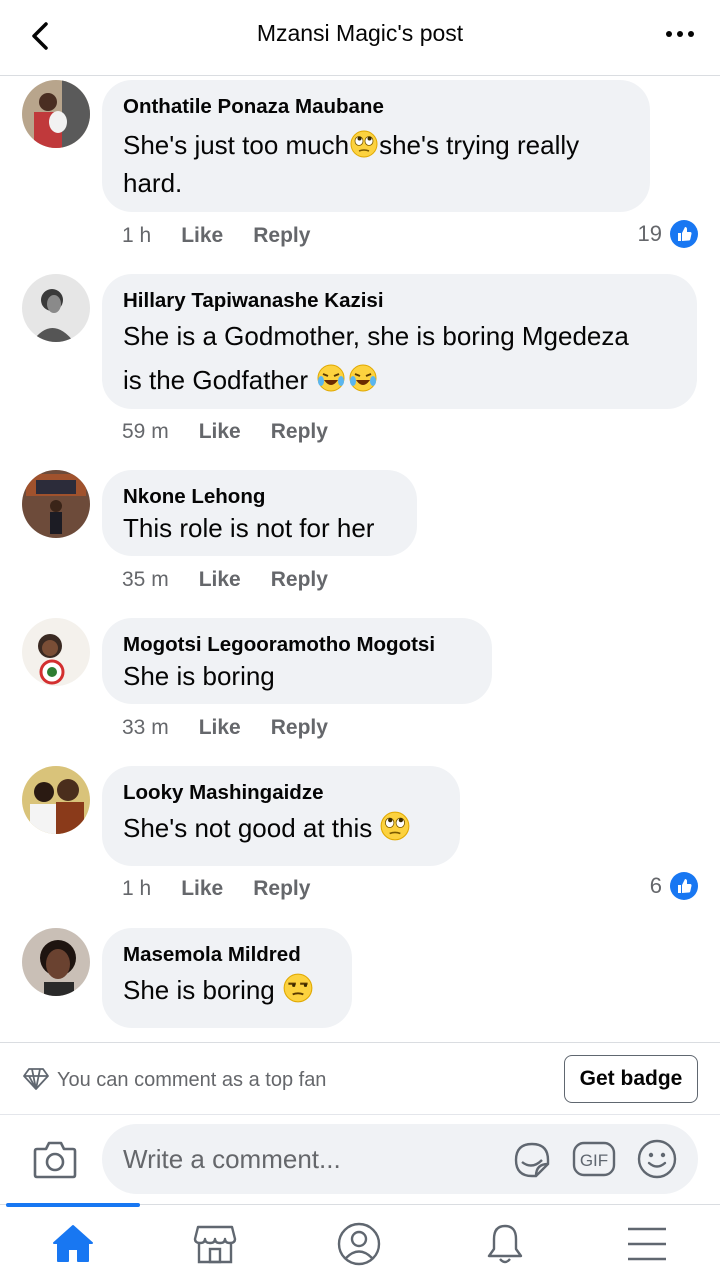 The height and width of the screenshot is (1280, 720). What do you see at coordinates (631, 1079) in the screenshot?
I see `get-badge-button: Get badge` at bounding box center [631, 1079].